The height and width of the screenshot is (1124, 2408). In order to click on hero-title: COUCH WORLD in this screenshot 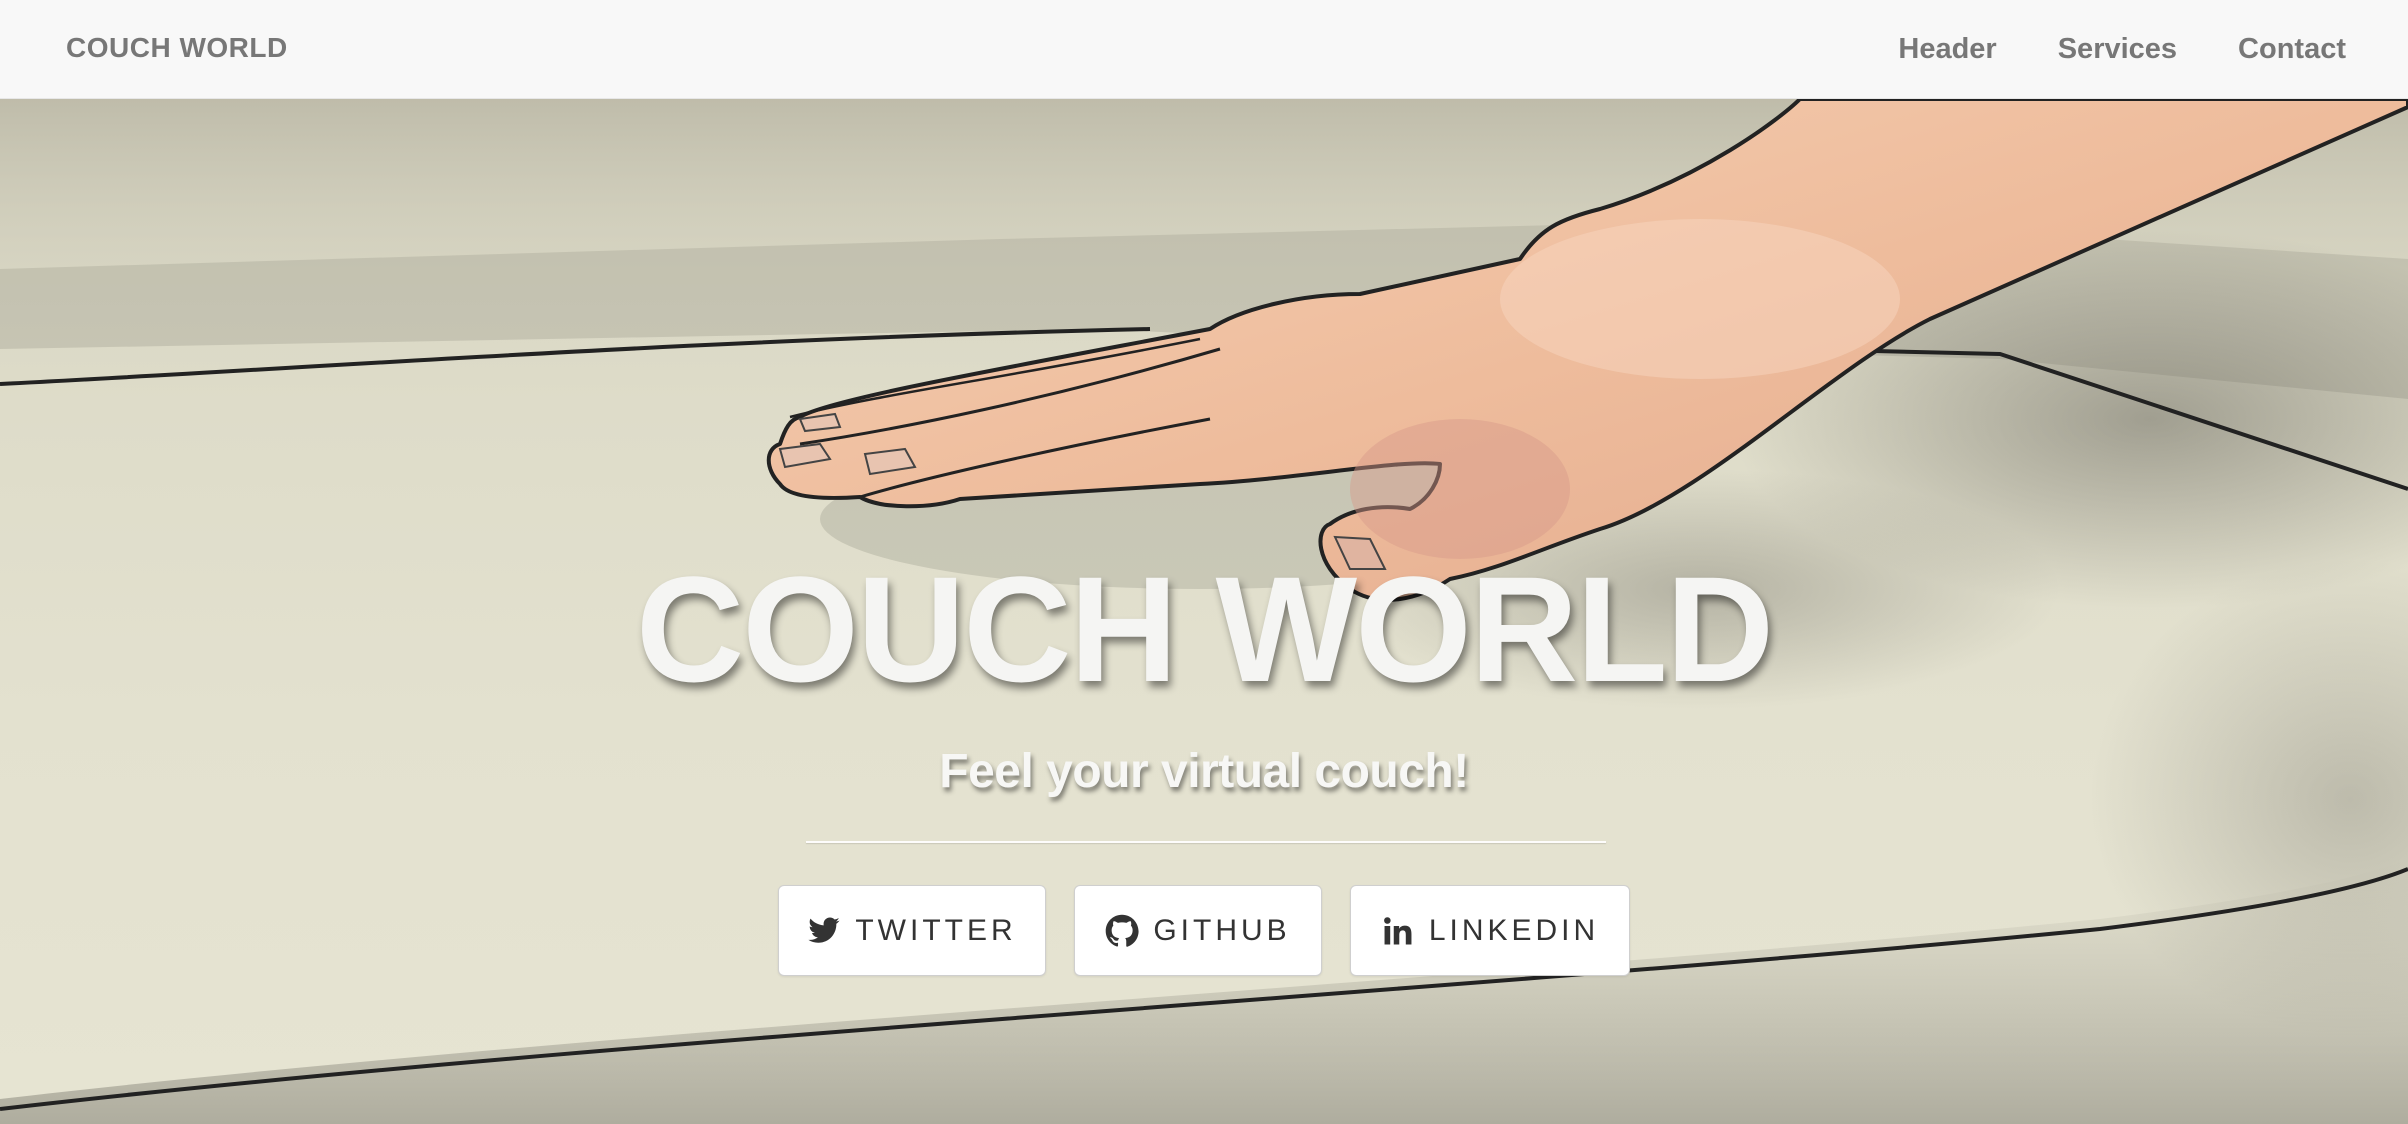, I will do `click(1204, 629)`.